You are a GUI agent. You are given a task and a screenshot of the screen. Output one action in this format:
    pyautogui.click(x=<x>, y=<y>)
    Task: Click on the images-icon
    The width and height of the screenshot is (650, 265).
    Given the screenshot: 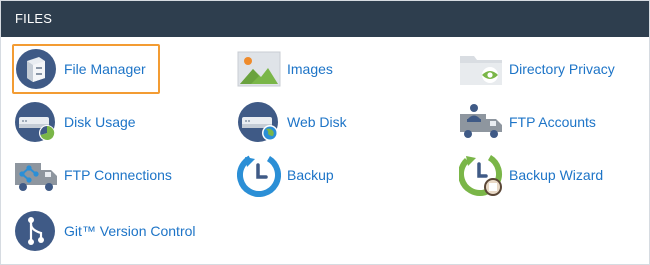 What is the action you would take?
    pyautogui.click(x=259, y=69)
    